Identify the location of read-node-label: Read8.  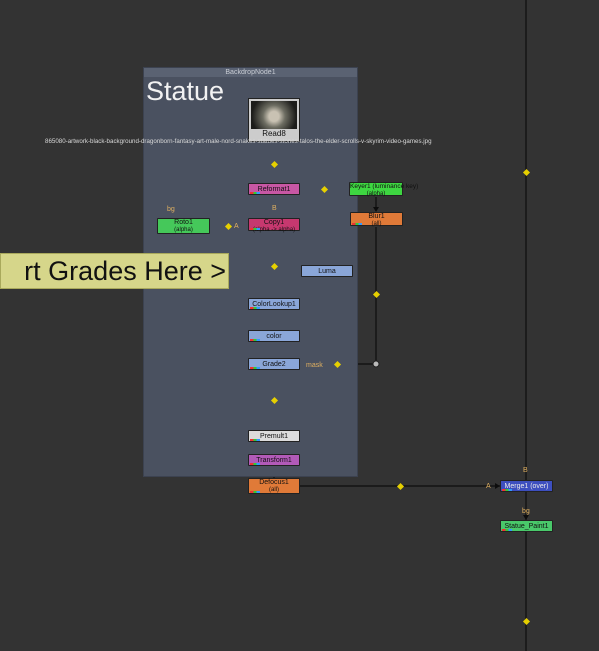
(274, 133).